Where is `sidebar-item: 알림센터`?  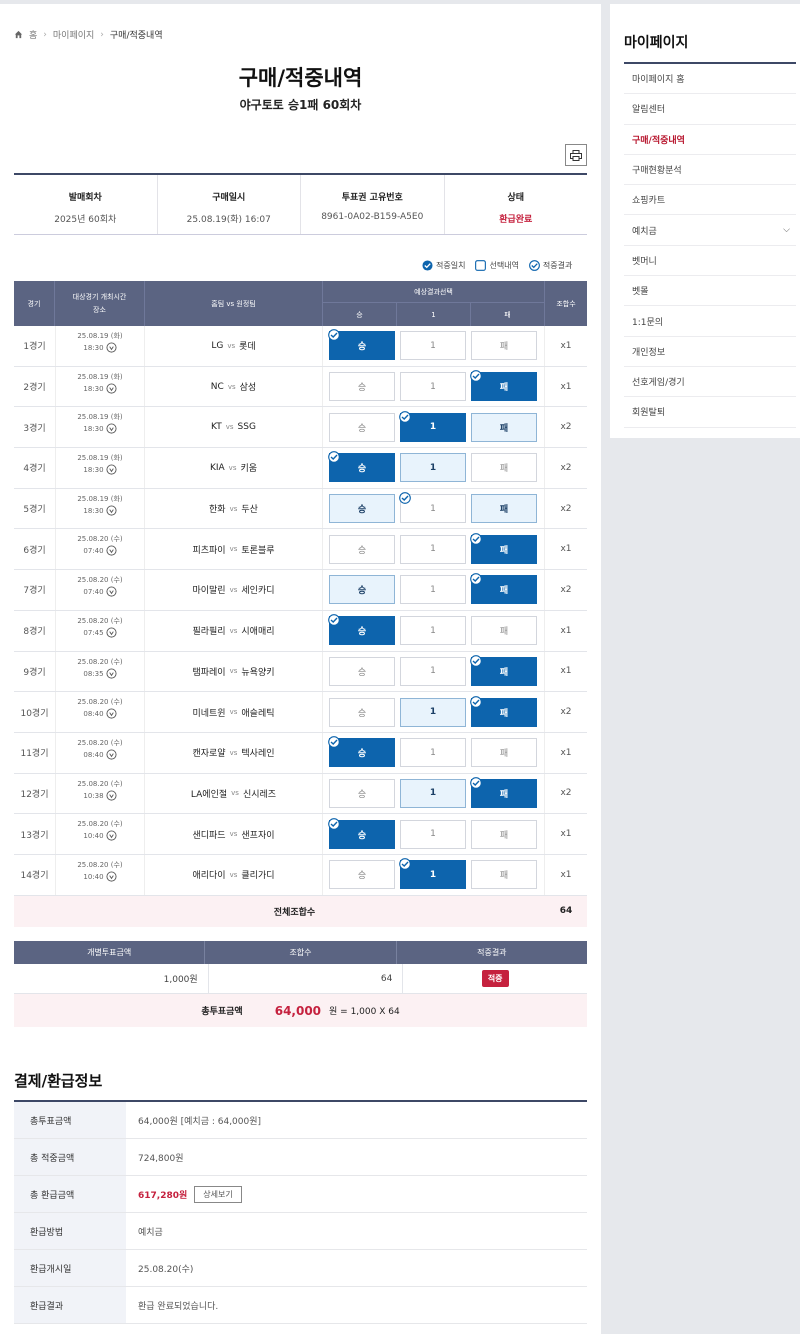
sidebar-item: 알림센터 is located at coordinates (710, 109).